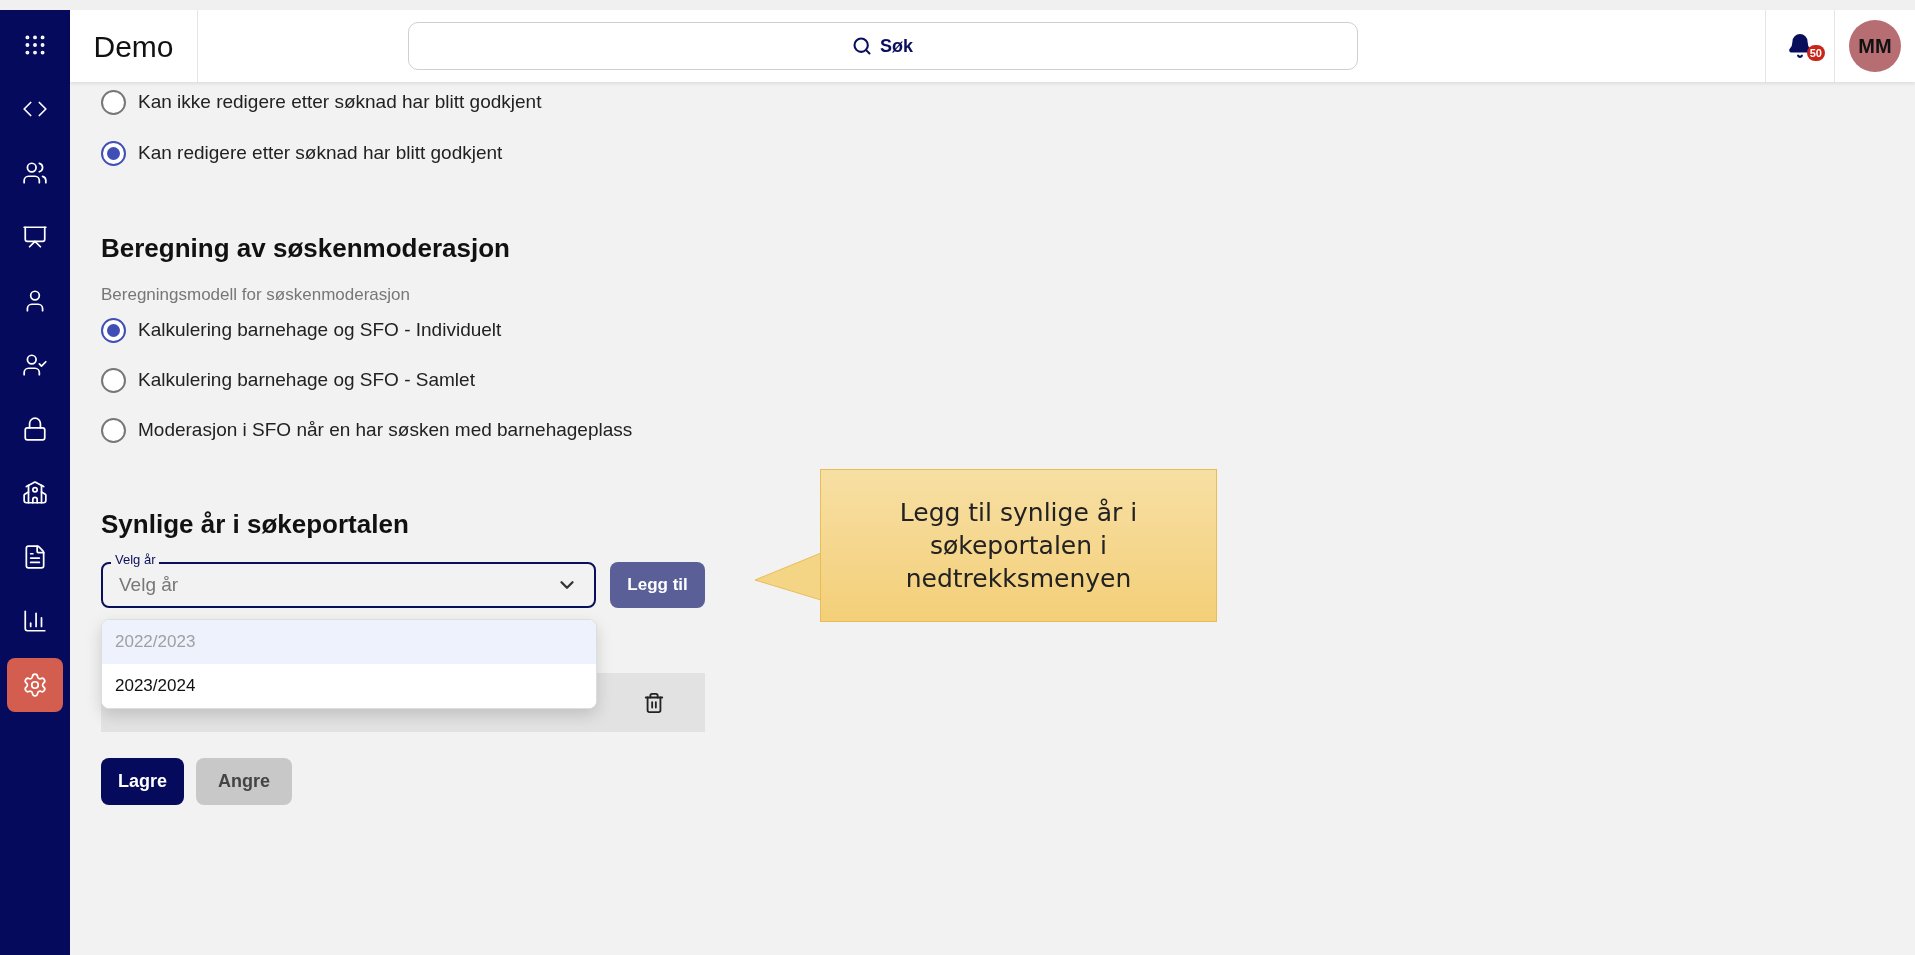  Describe the element at coordinates (1018, 546) in the screenshot. I see `tooltip-text: Legg til synlige år i søkeportalen i nedtrekksmenyen` at that location.